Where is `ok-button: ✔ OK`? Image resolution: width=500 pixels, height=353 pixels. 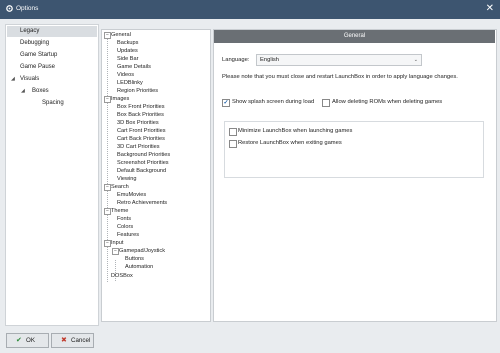 ok-button: ✔ OK is located at coordinates (27, 340).